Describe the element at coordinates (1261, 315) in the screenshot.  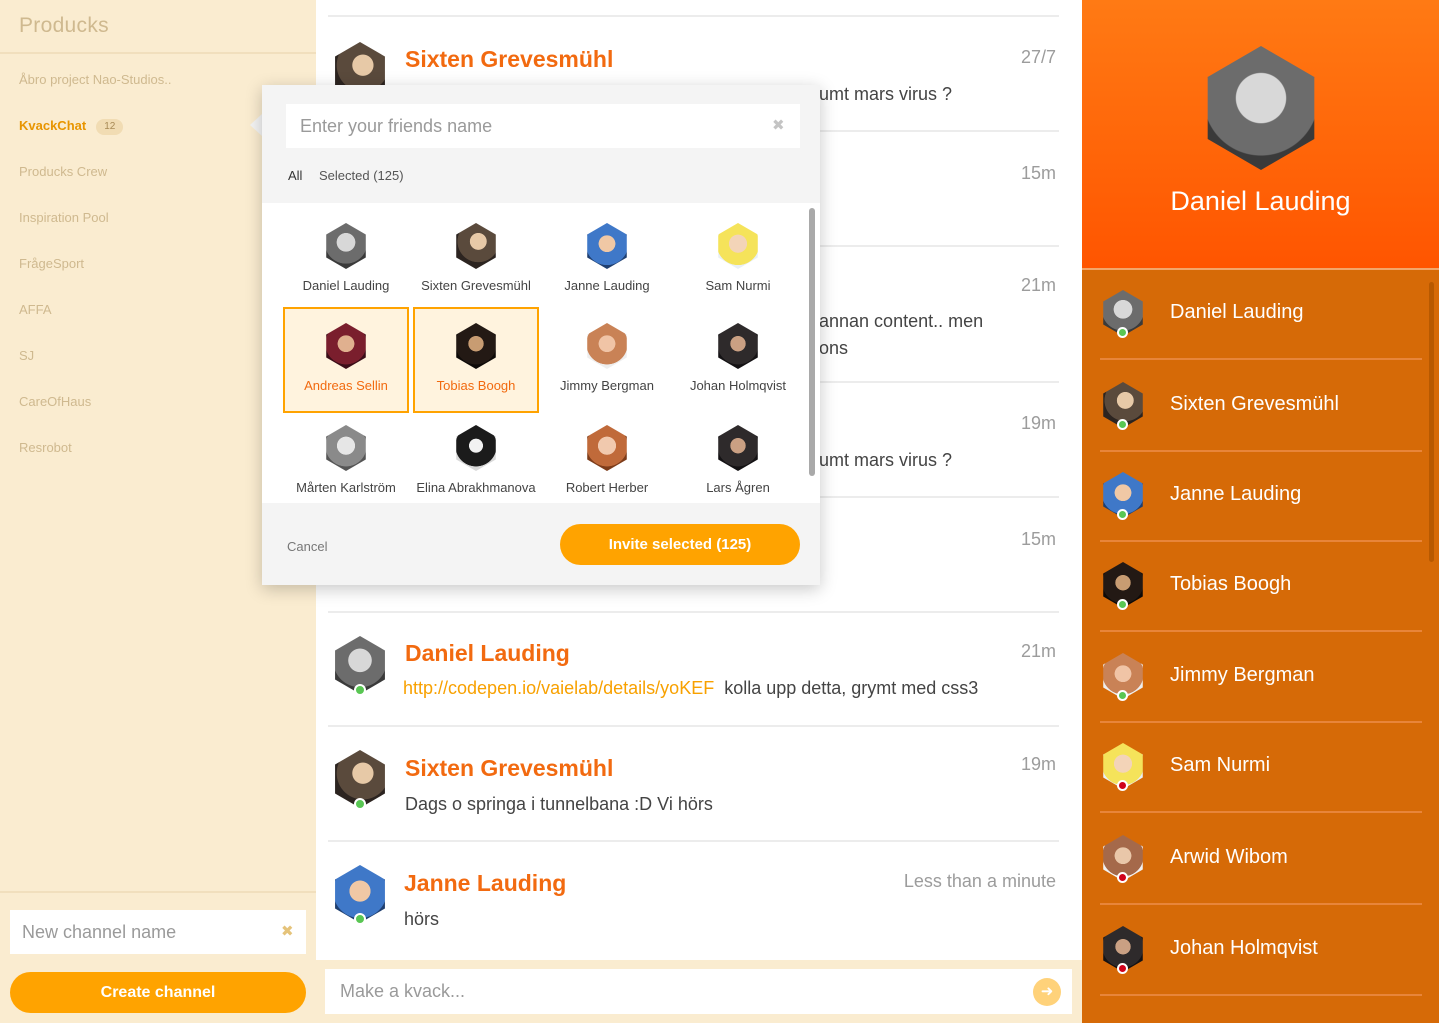
I see `member-item: Daniel Lauding` at that location.